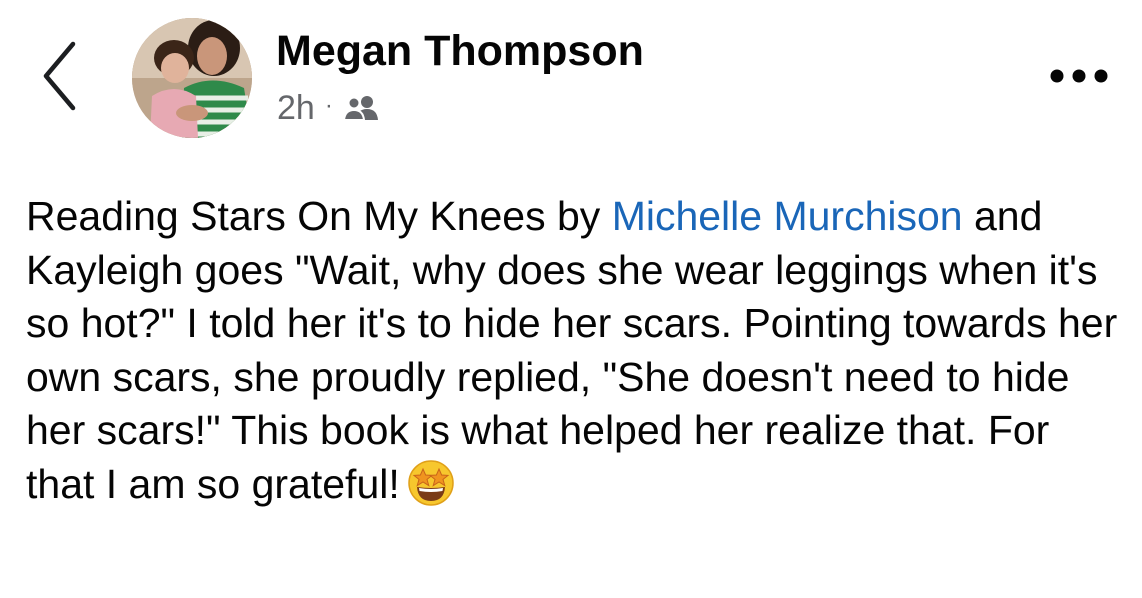 Image resolution: width=1142 pixels, height=598 pixels. I want to click on more-horizontal-icon, so click(1079, 76).